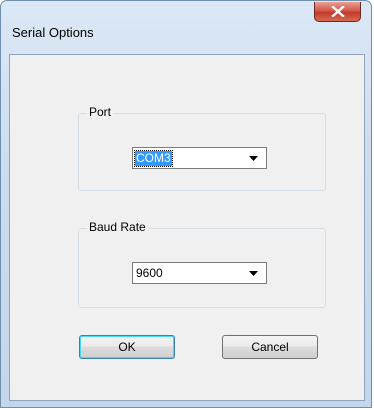  Describe the element at coordinates (199, 273) in the screenshot. I see `baud-rate-select: 9600` at that location.